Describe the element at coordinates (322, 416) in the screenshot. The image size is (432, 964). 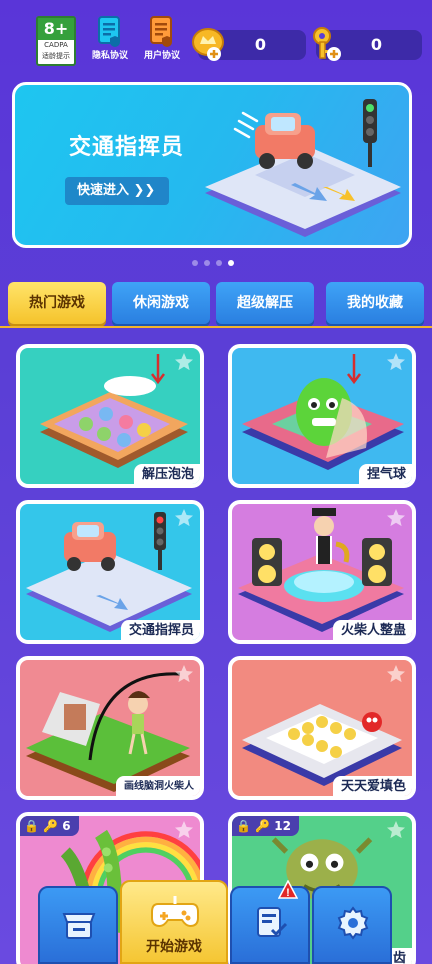
I see `game-card-squeeze-balloon: 捏气球` at that location.